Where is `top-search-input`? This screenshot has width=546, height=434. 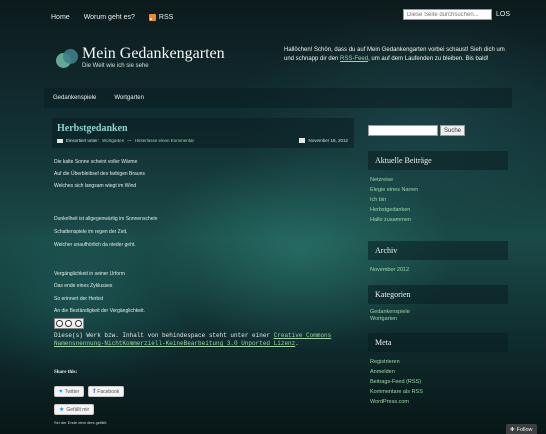
top-search-input is located at coordinates (447, 14).